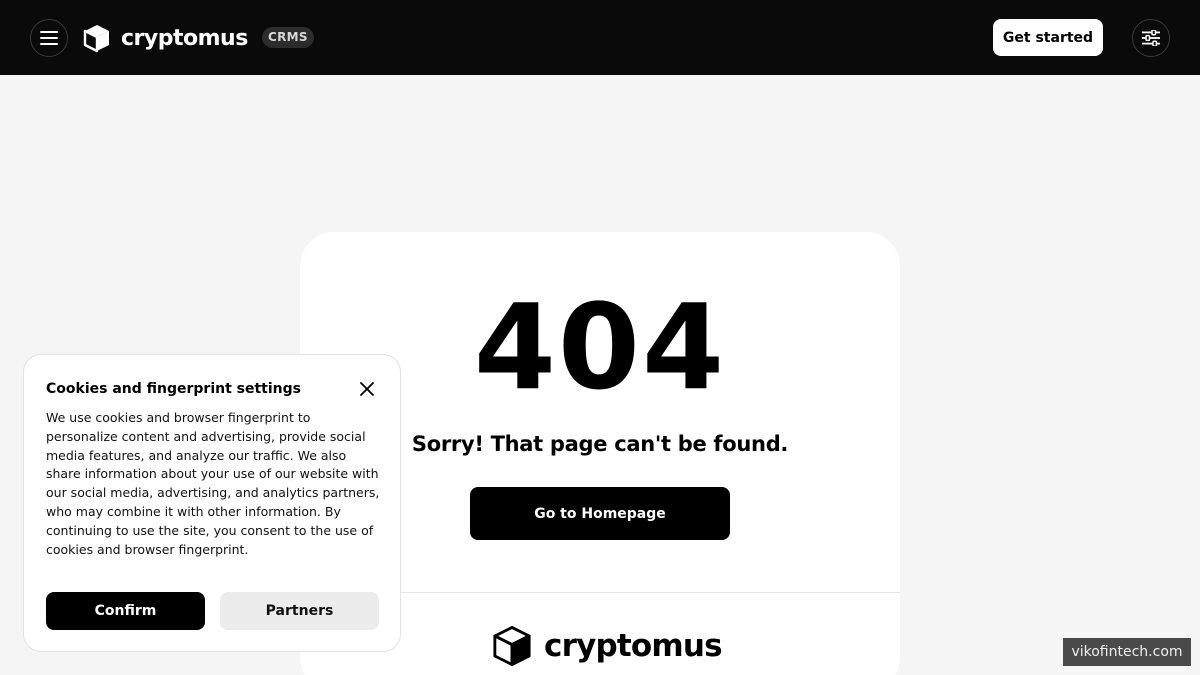 The height and width of the screenshot is (675, 1200). I want to click on footer-brand-logo: cryptomus, so click(607, 646).